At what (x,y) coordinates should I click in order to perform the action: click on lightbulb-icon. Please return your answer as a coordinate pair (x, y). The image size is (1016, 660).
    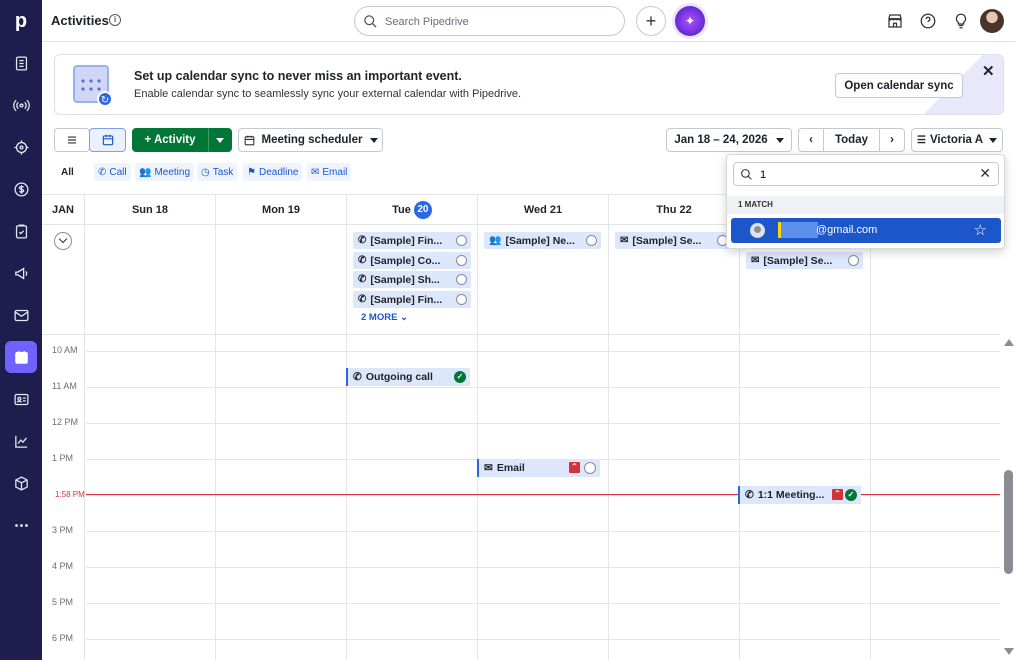
    Looking at the image, I should click on (961, 21).